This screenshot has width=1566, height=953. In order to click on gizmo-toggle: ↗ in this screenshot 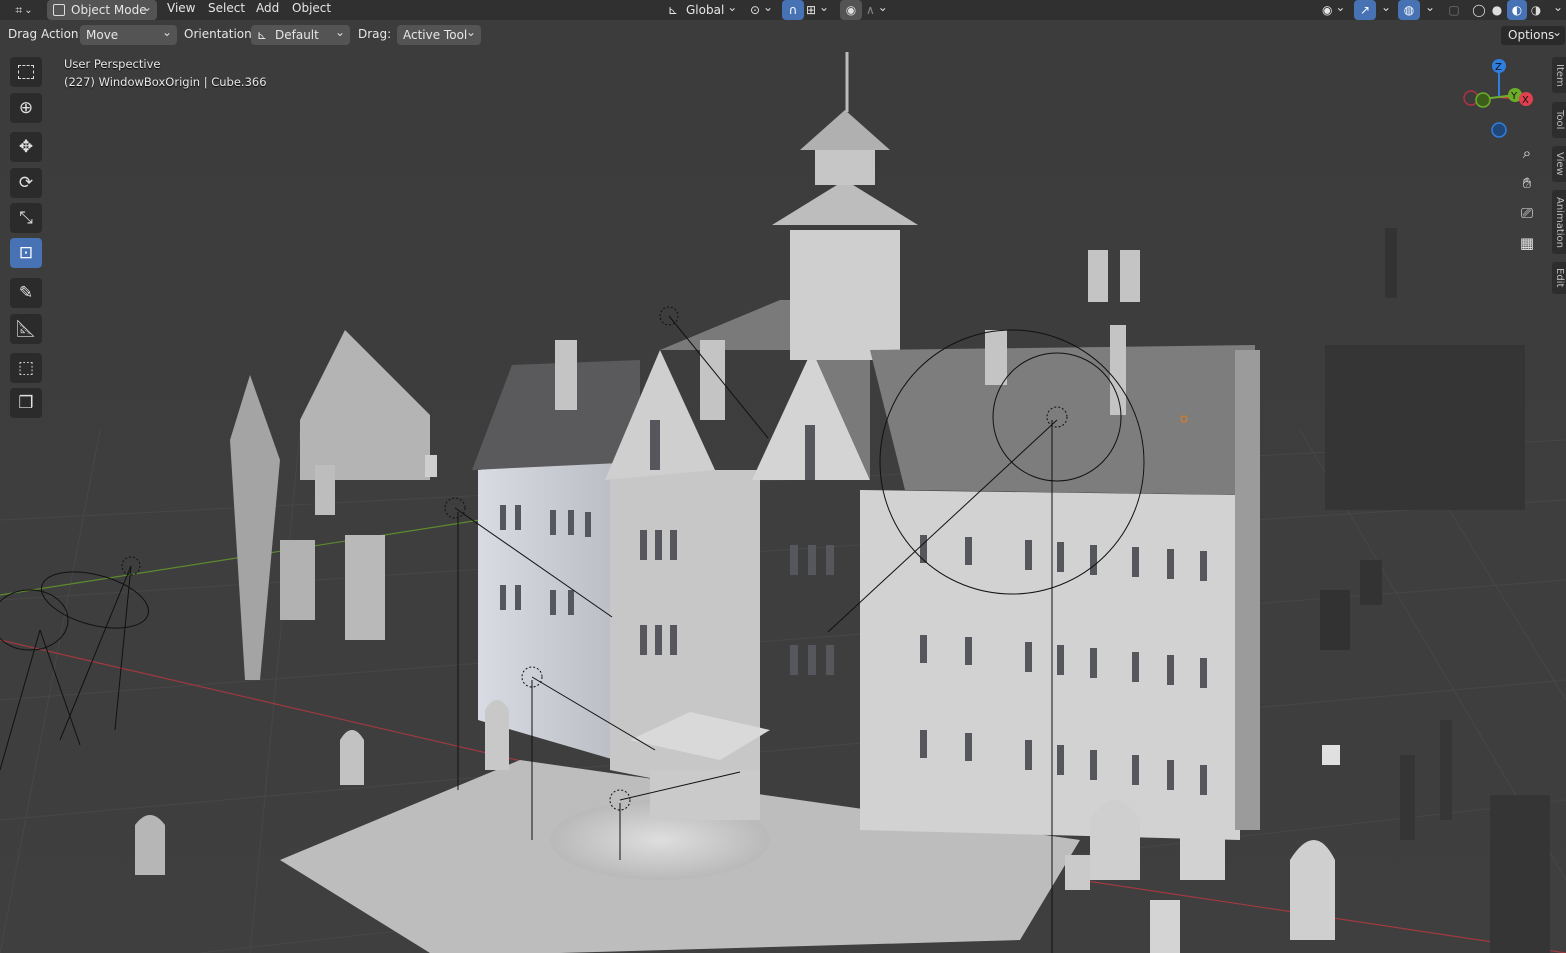, I will do `click(1365, 10)`.